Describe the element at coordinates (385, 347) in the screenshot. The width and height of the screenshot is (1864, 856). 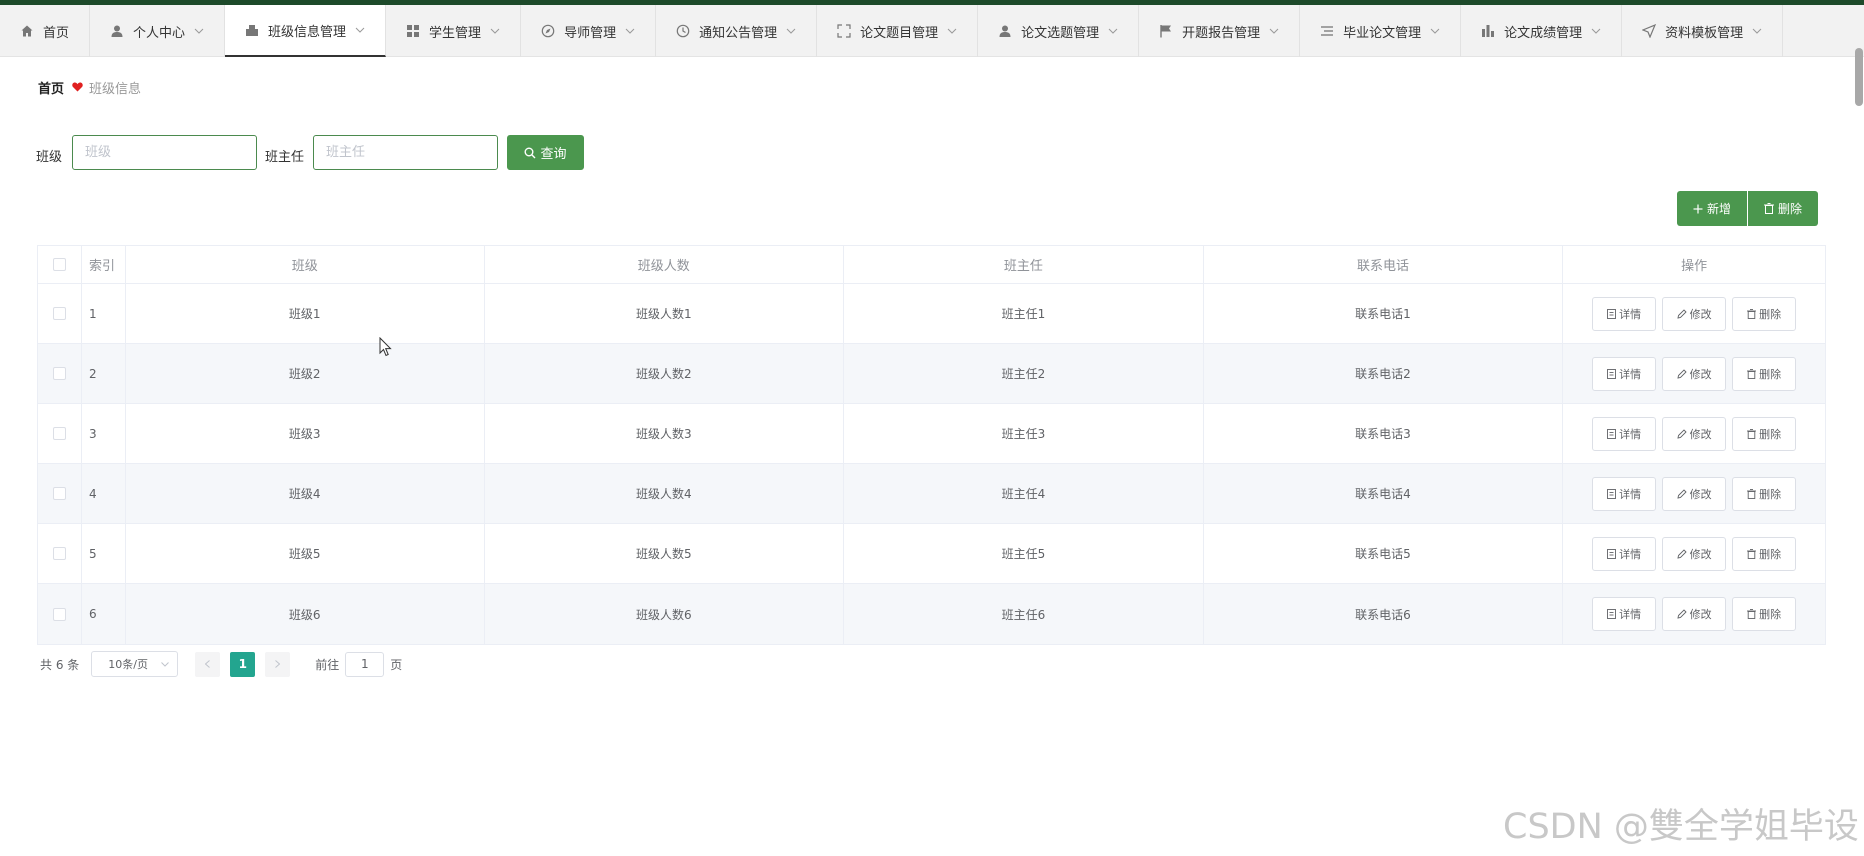
I see `mouse-cursor-icon` at that location.